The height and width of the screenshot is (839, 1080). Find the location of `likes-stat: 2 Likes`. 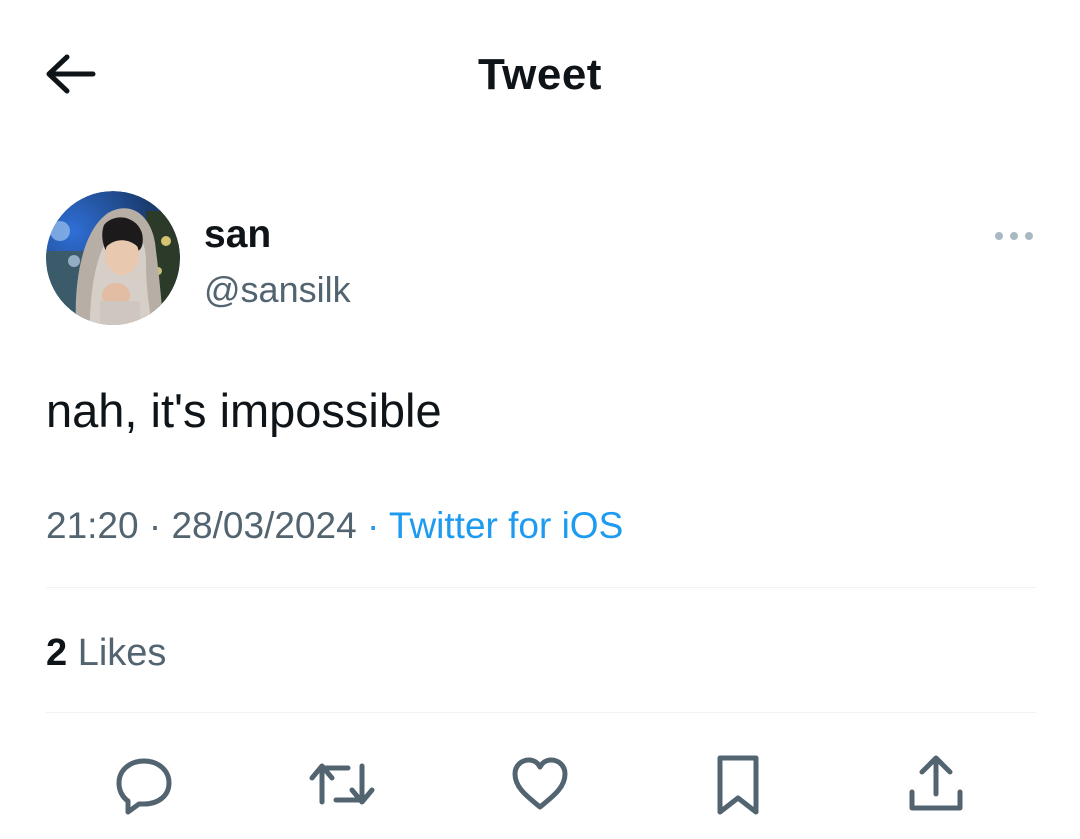

likes-stat: 2 Likes is located at coordinates (106, 653).